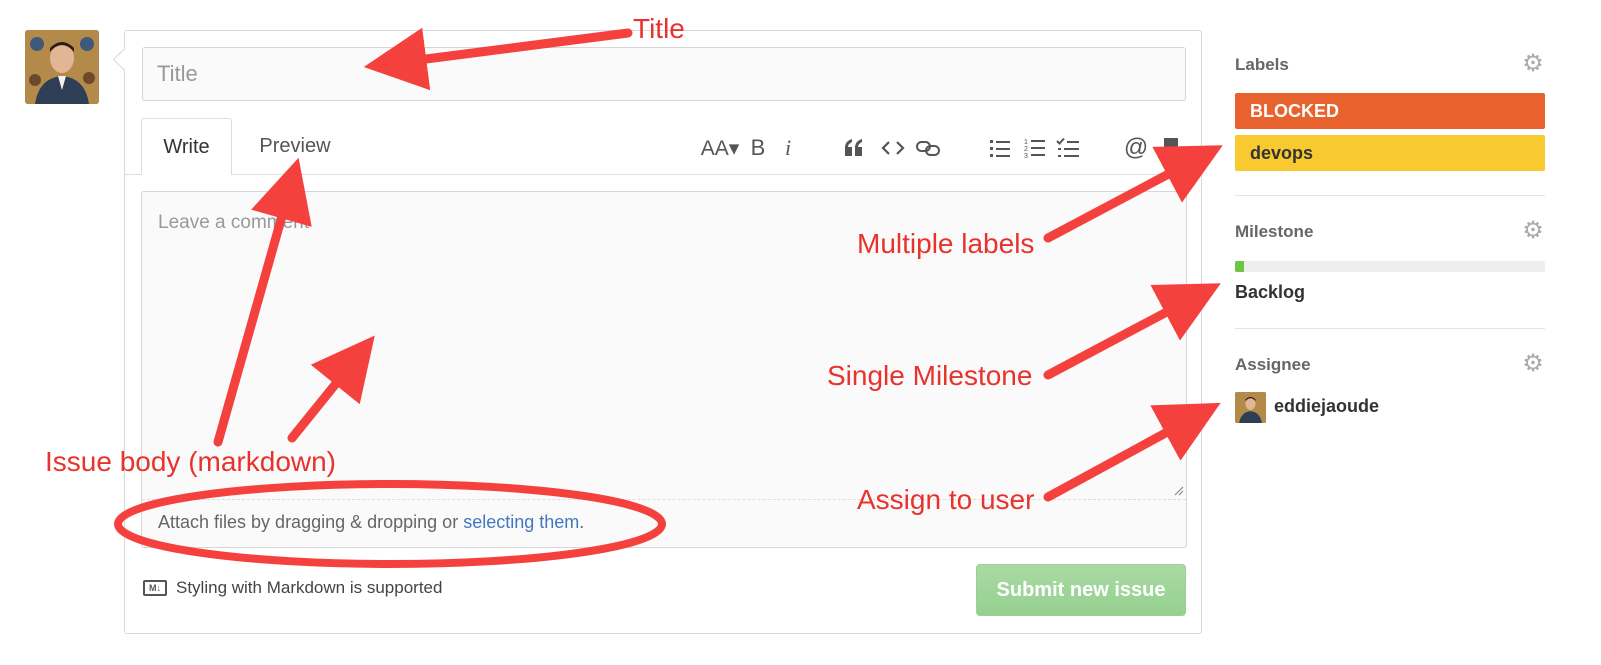 The width and height of the screenshot is (1601, 665). What do you see at coordinates (1026, 142) in the screenshot?
I see `svg-text: 1` at bounding box center [1026, 142].